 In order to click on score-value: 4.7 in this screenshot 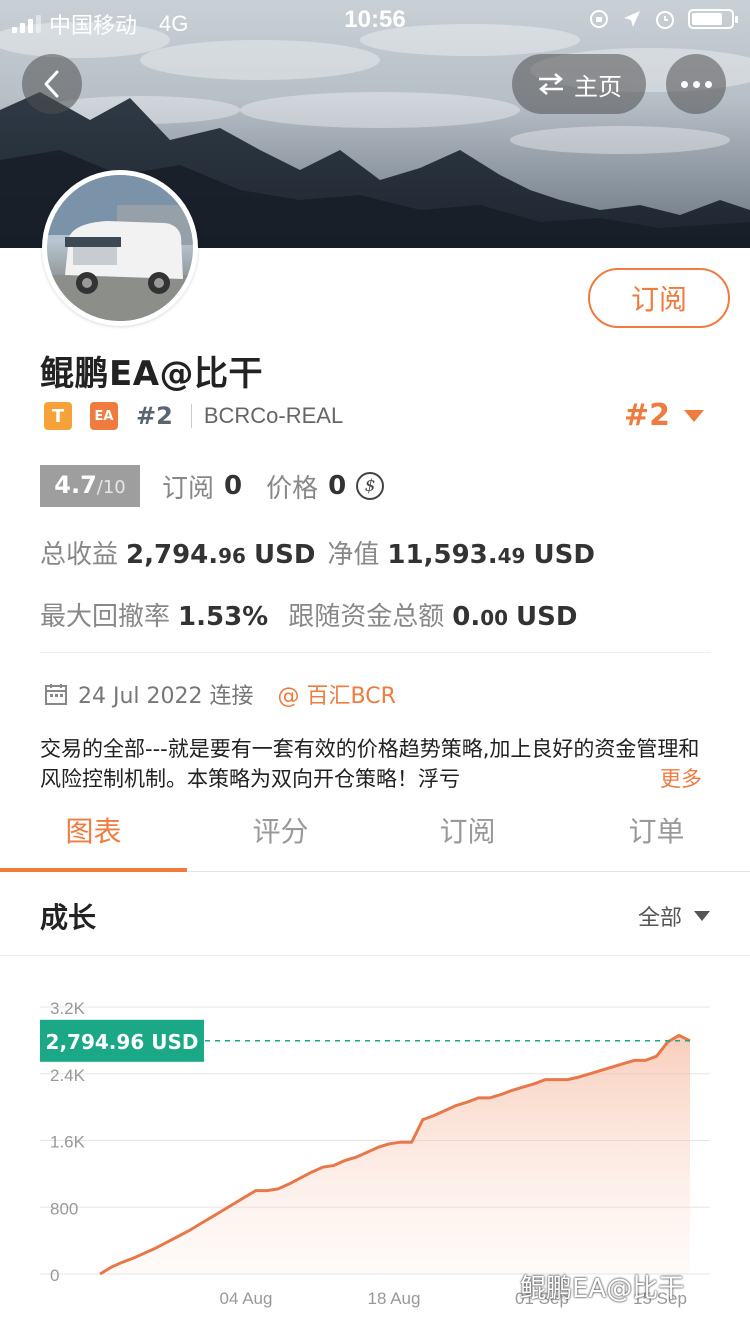, I will do `click(75, 485)`.